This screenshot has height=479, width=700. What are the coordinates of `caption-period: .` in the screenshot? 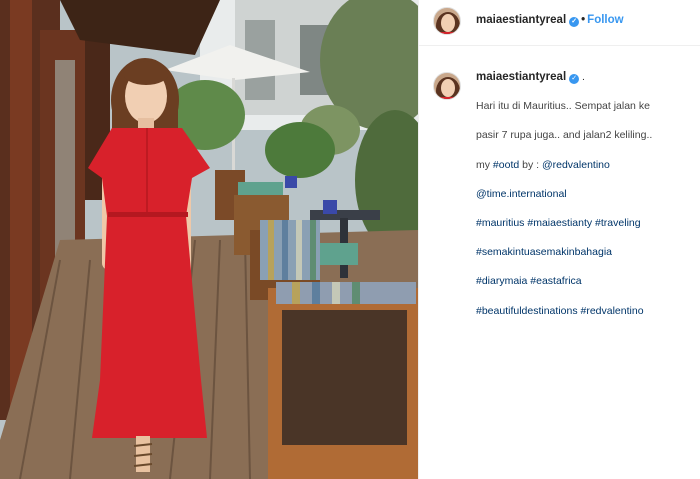 It's located at (582, 77).